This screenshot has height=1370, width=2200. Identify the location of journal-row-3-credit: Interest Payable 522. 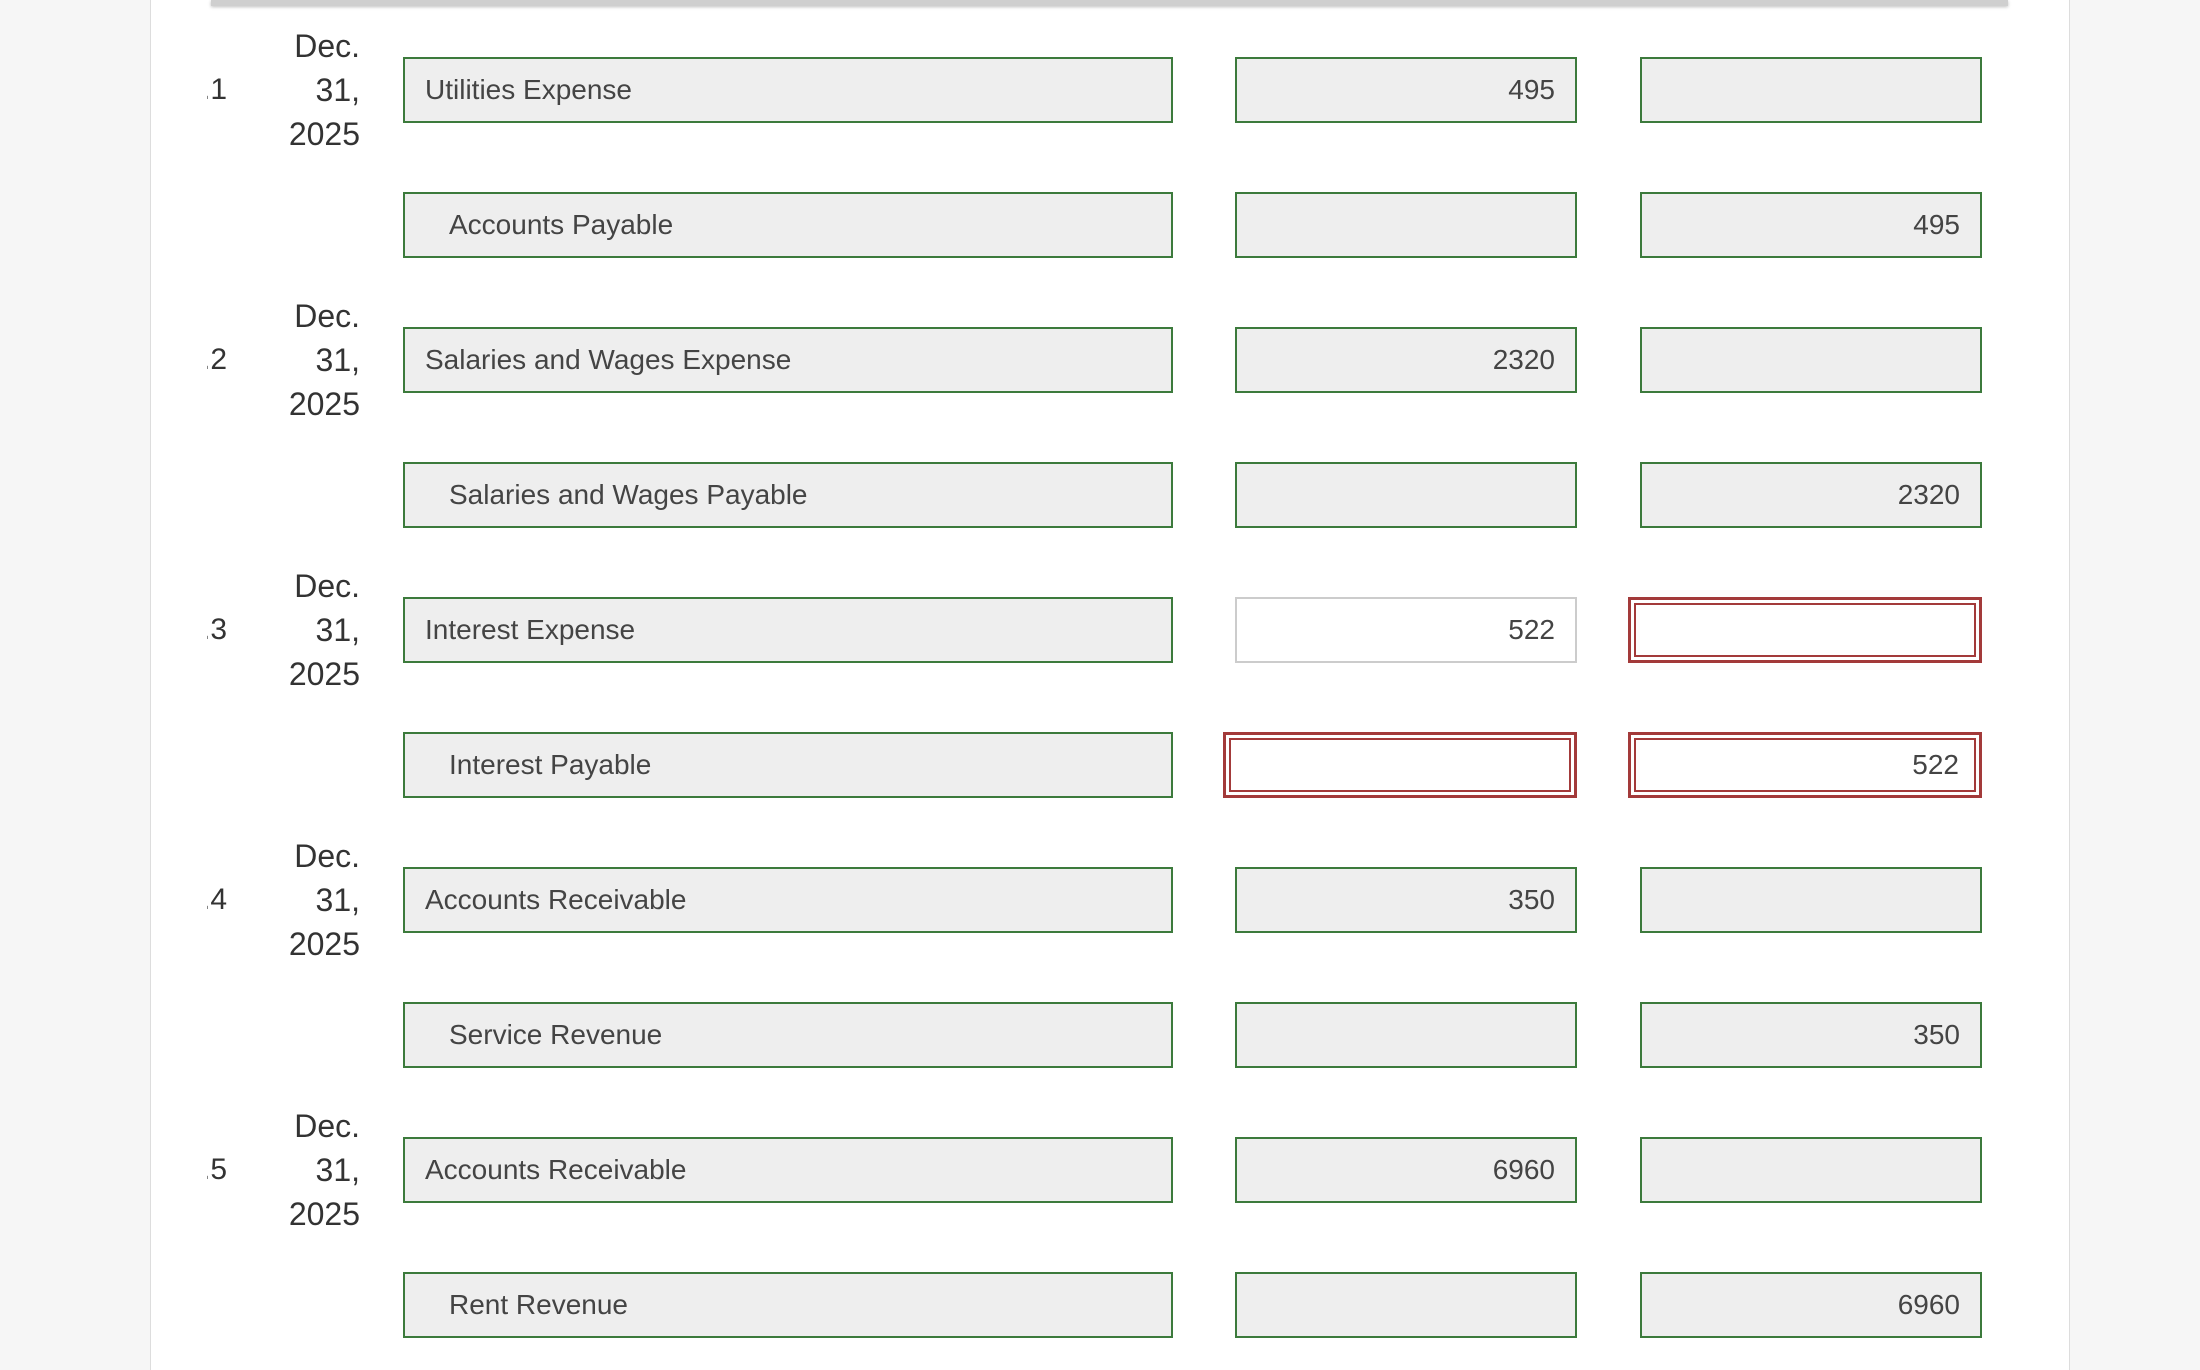
(1109, 765).